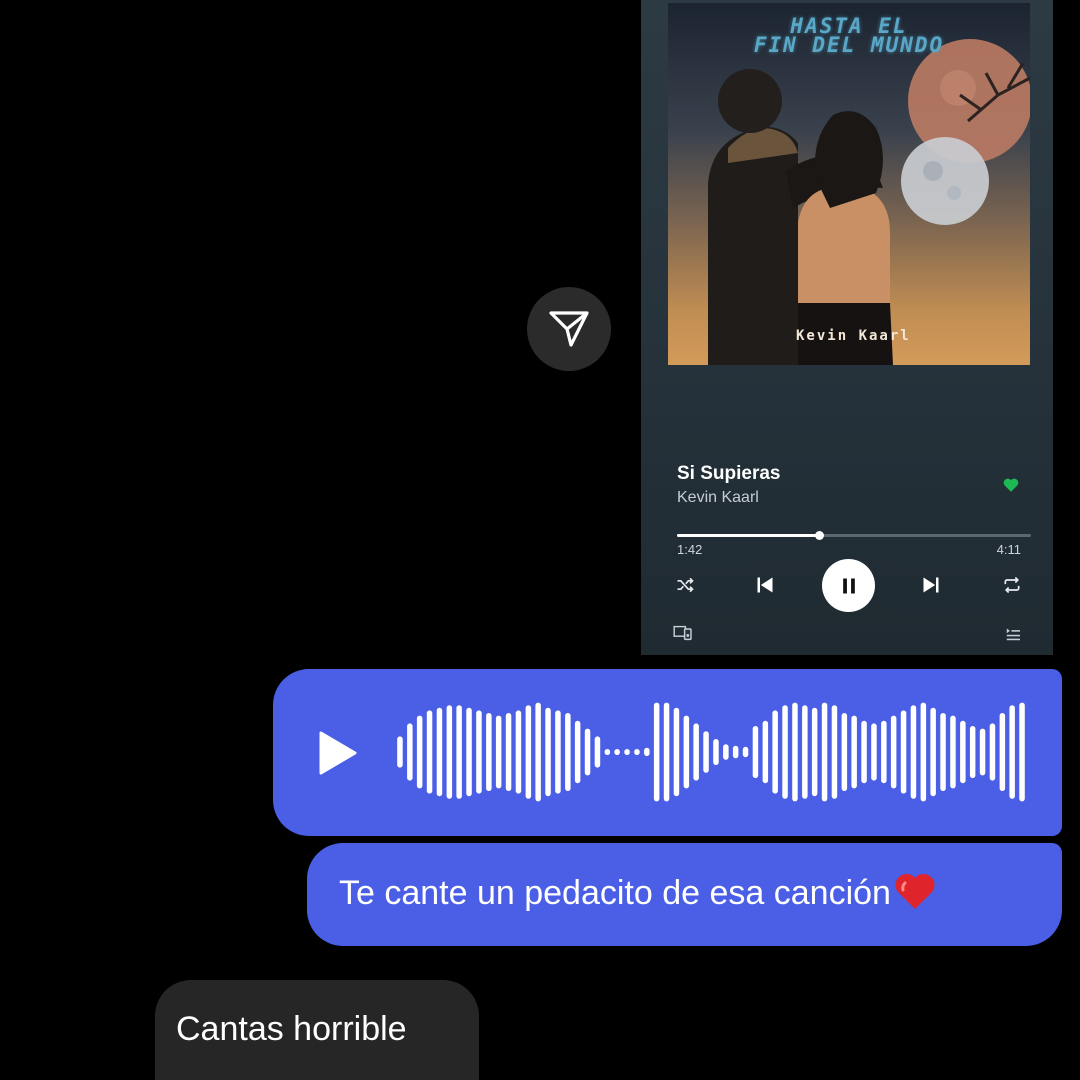 The width and height of the screenshot is (1080, 1080). Describe the element at coordinates (337, 753) in the screenshot. I see `play-icon` at that location.